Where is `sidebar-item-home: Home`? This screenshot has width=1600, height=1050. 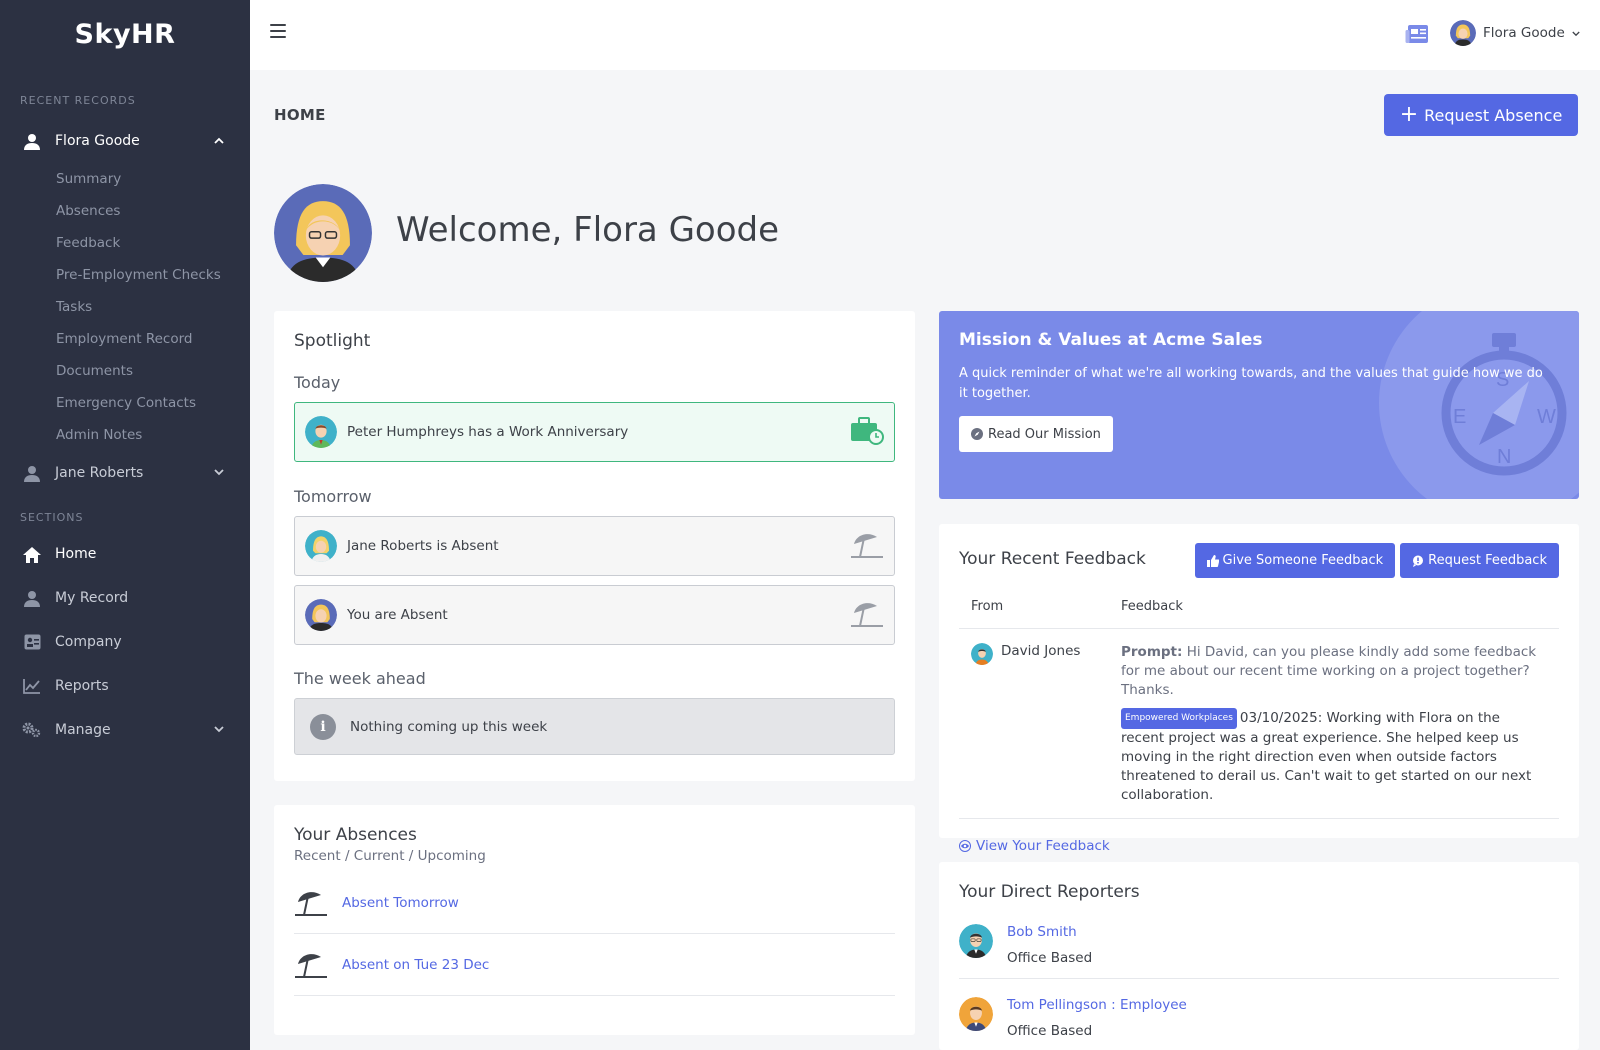
sidebar-item-home: Home is located at coordinates (125, 554).